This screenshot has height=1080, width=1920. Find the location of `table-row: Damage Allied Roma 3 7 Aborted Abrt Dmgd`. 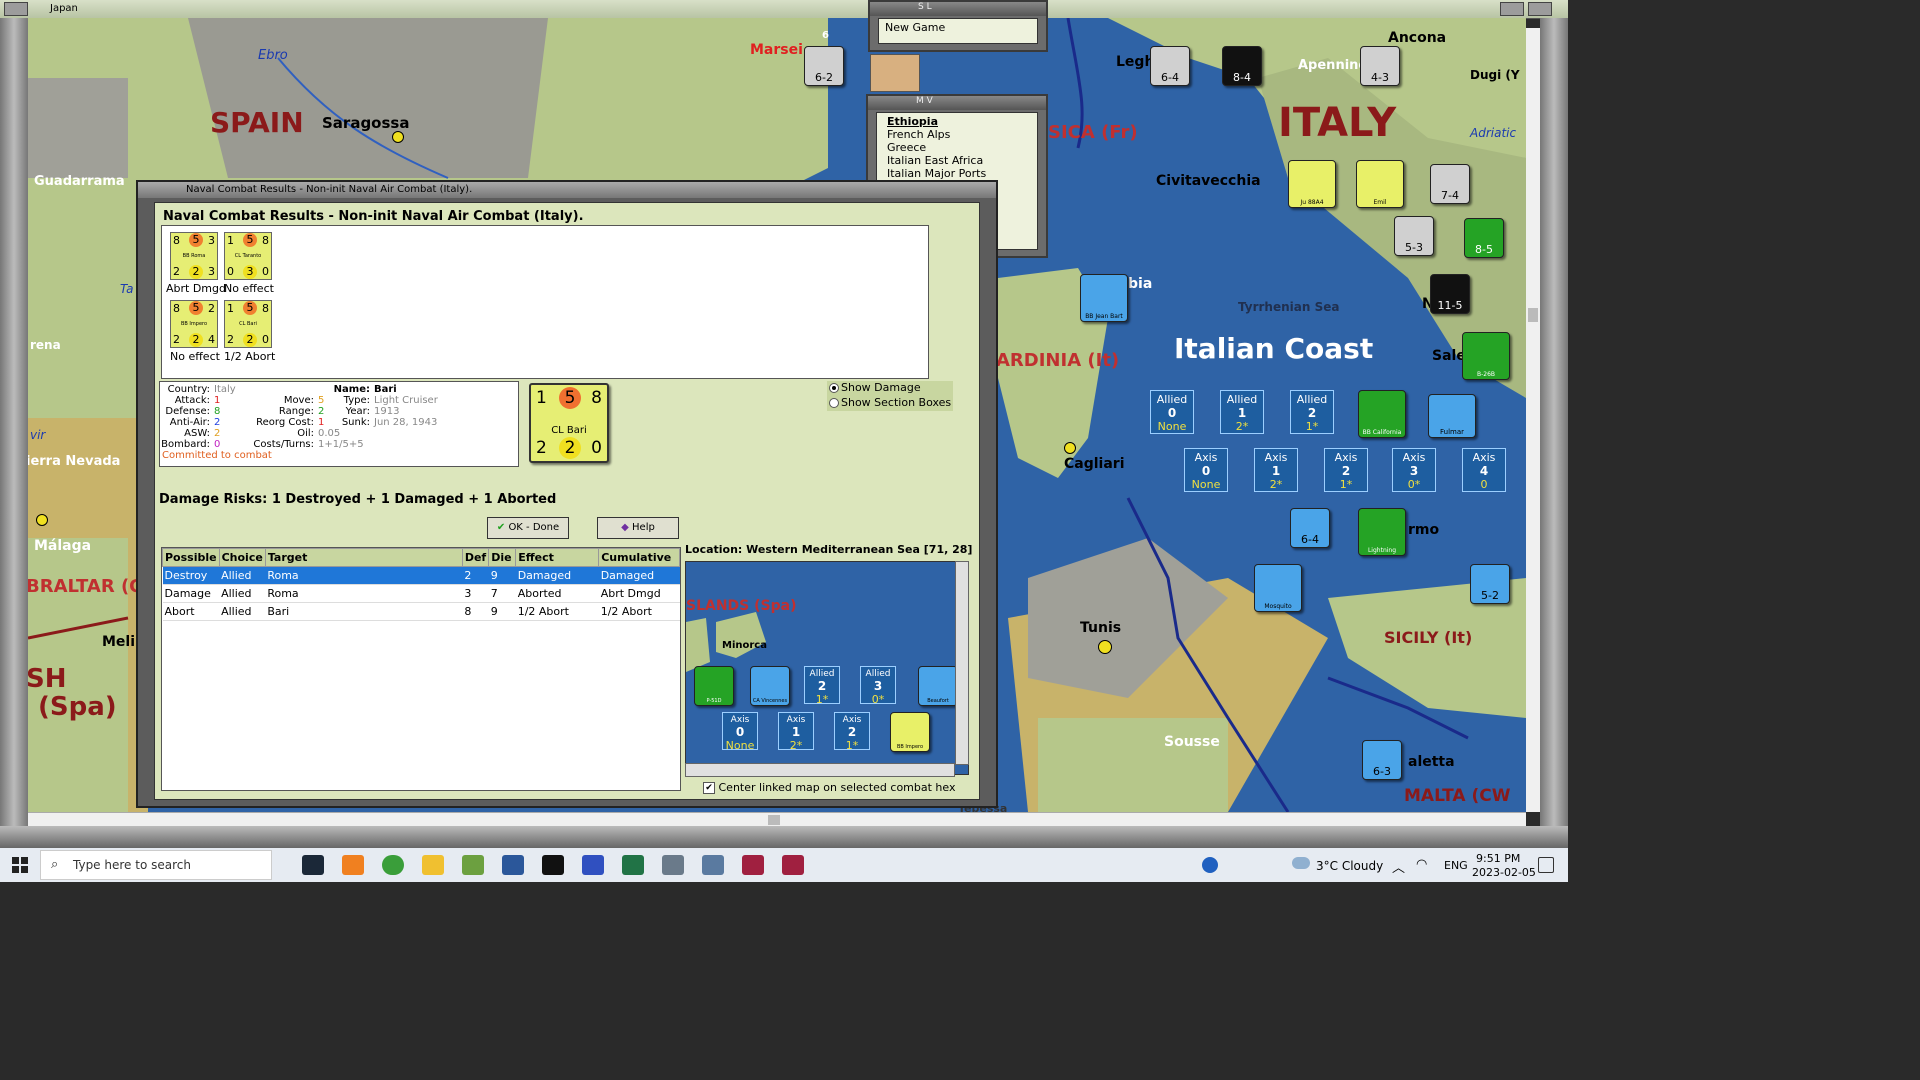

table-row: Damage Allied Roma 3 7 Aborted Abrt Dmgd is located at coordinates (421, 593).